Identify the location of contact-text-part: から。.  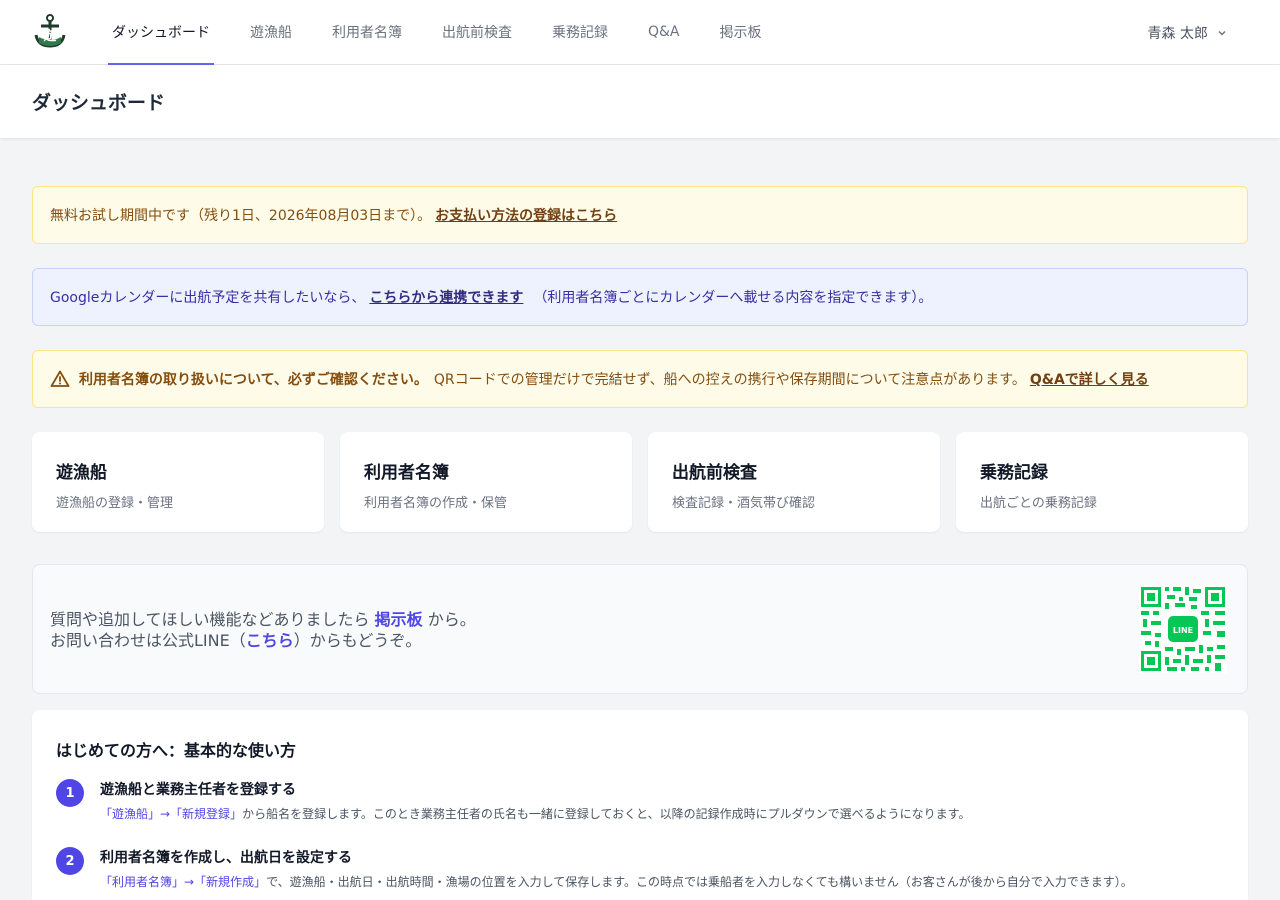
(451, 619).